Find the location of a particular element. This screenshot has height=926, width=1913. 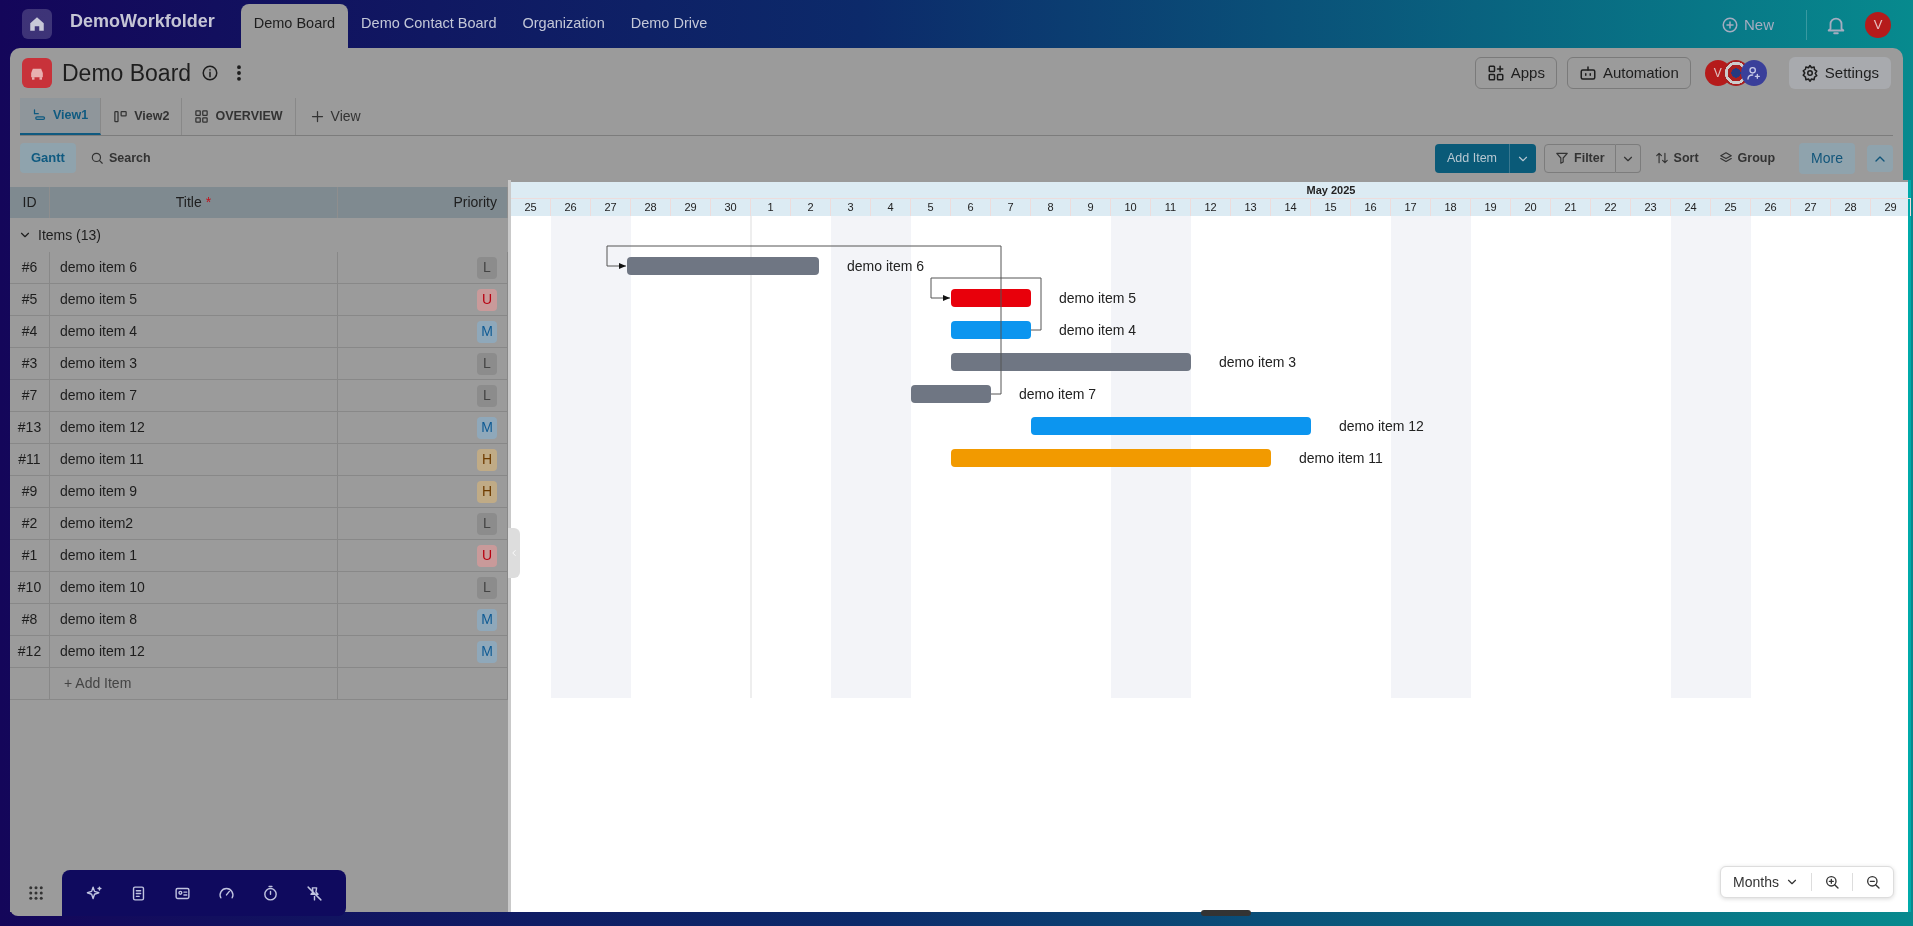

gantt-view-icon is located at coordinates (39, 115).